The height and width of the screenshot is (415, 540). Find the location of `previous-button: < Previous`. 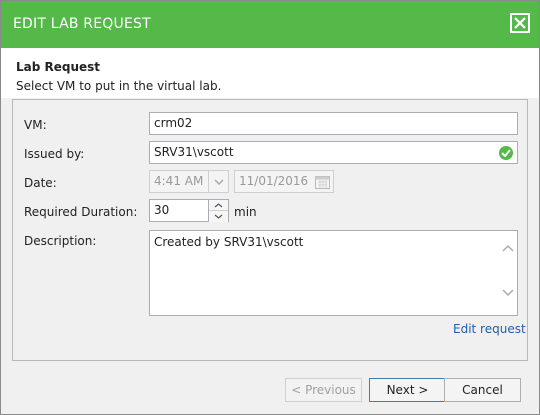

previous-button: < Previous is located at coordinates (323, 390).